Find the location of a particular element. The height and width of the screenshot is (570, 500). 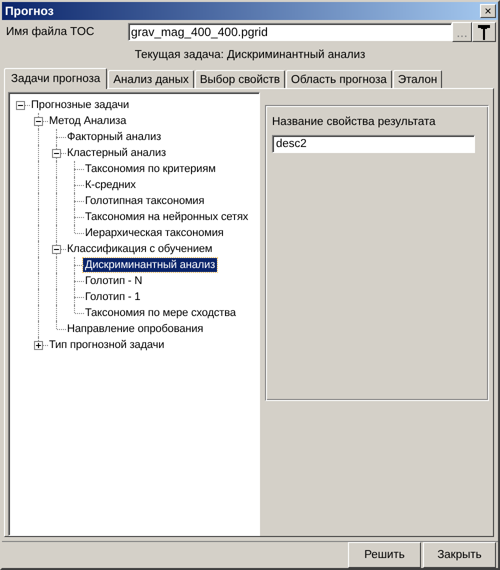

file-label: Имя файла TOC is located at coordinates (50, 32).